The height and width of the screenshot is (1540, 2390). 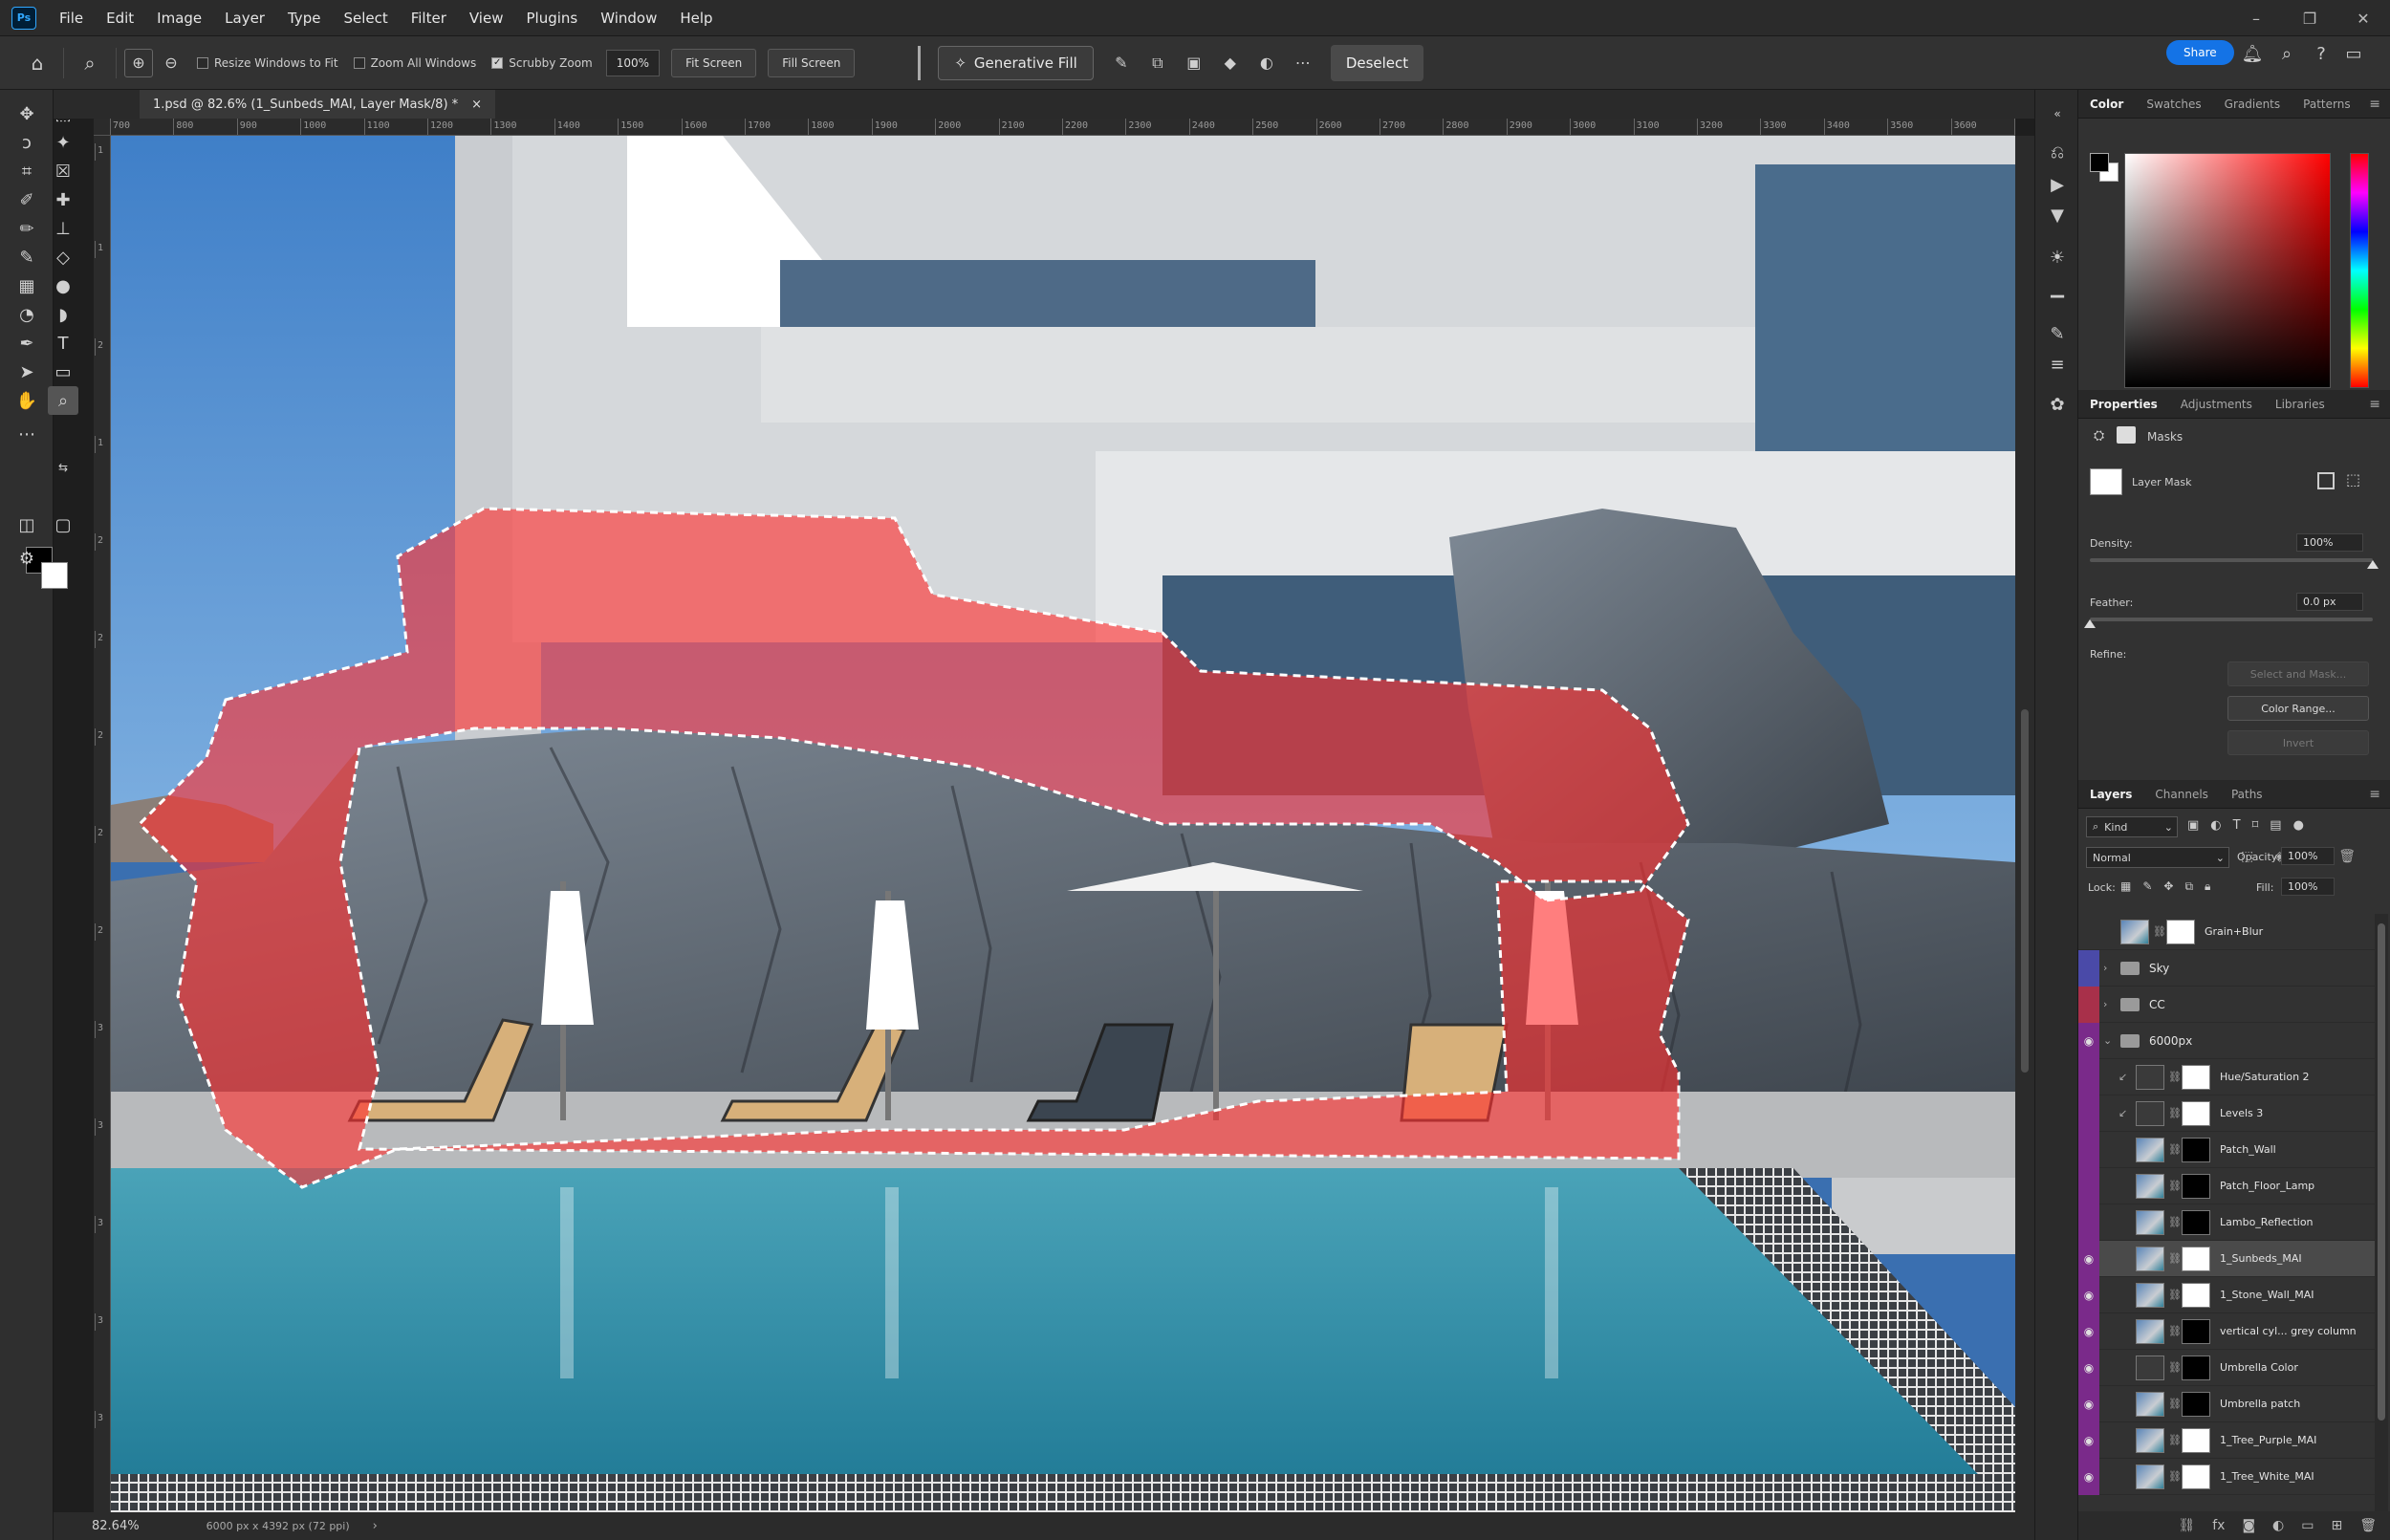 I want to click on generative-fill-button: ✧ Generative Fill, so click(x=1016, y=63).